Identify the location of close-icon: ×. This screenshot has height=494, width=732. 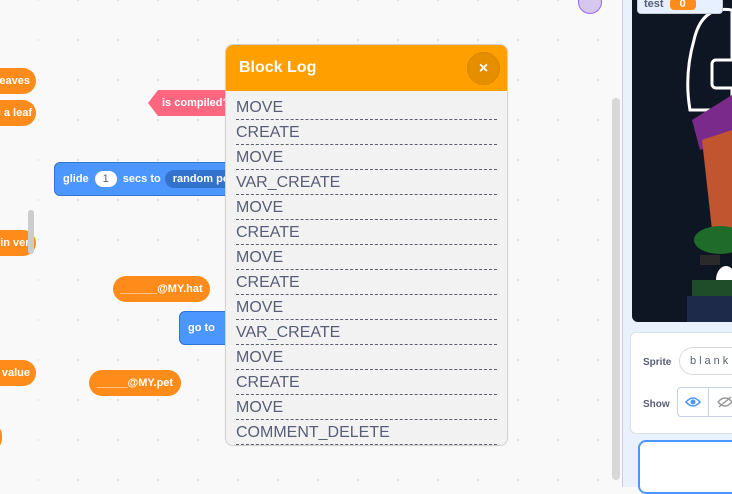
(483, 69).